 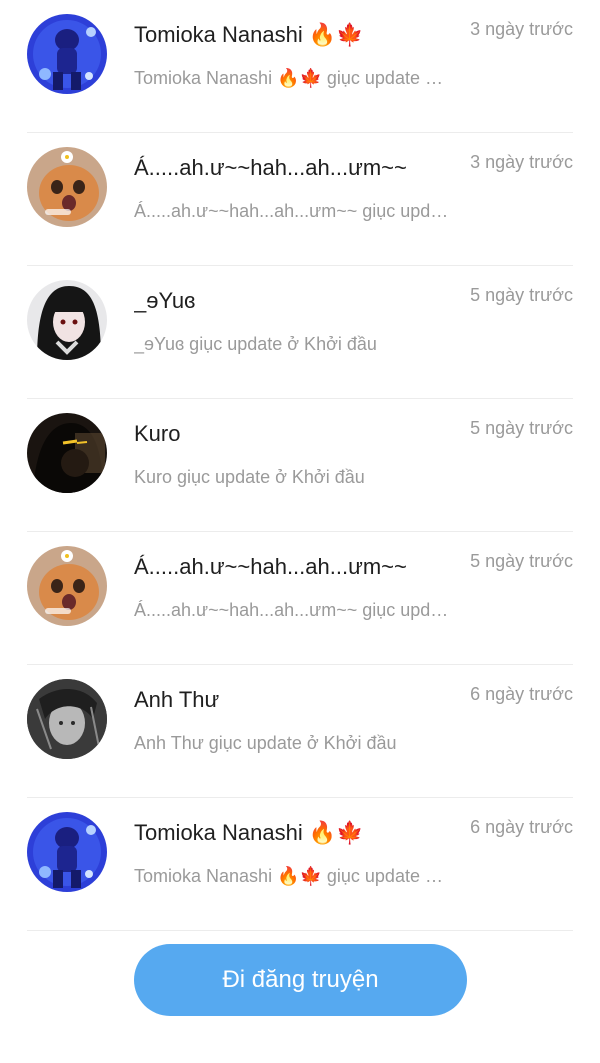 What do you see at coordinates (300, 980) in the screenshot?
I see `post-story-button: Đi đăng truyện` at bounding box center [300, 980].